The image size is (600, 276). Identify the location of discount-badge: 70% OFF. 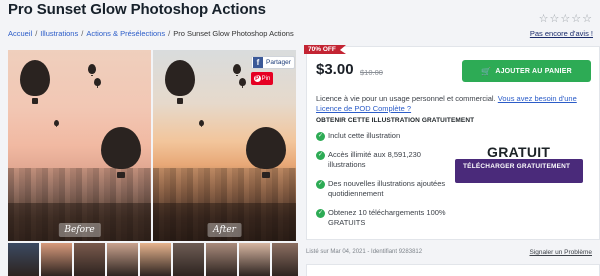
(325, 49).